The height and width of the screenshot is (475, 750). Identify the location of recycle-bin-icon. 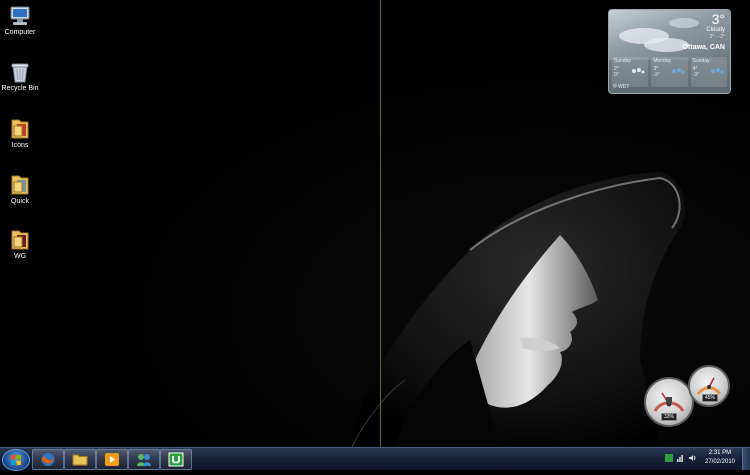
(20, 73).